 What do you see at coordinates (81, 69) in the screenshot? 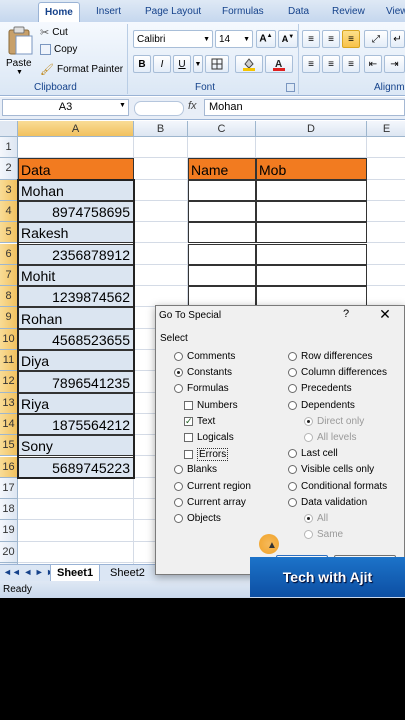
I see `format-painter-button: 🖌 Format Painter` at bounding box center [81, 69].